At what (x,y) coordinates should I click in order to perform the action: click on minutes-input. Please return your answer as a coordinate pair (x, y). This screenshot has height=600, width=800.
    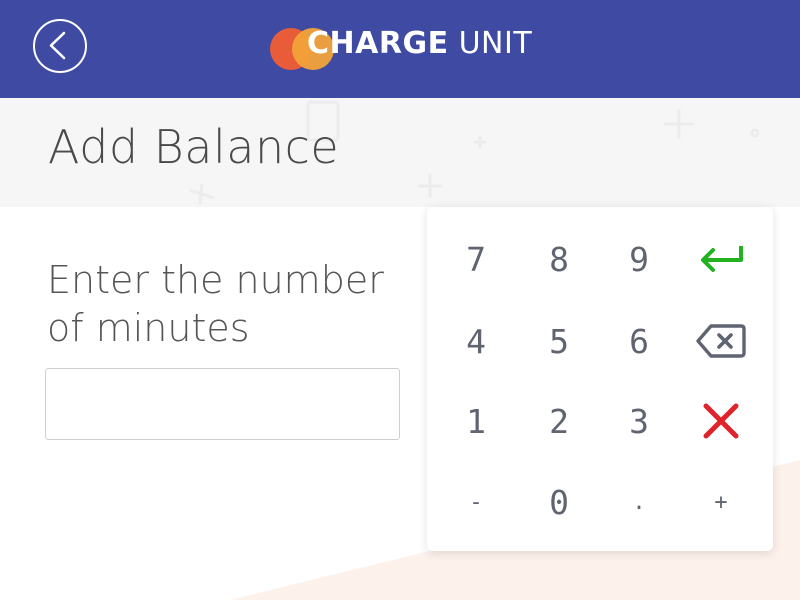
    Looking at the image, I should click on (222, 404).